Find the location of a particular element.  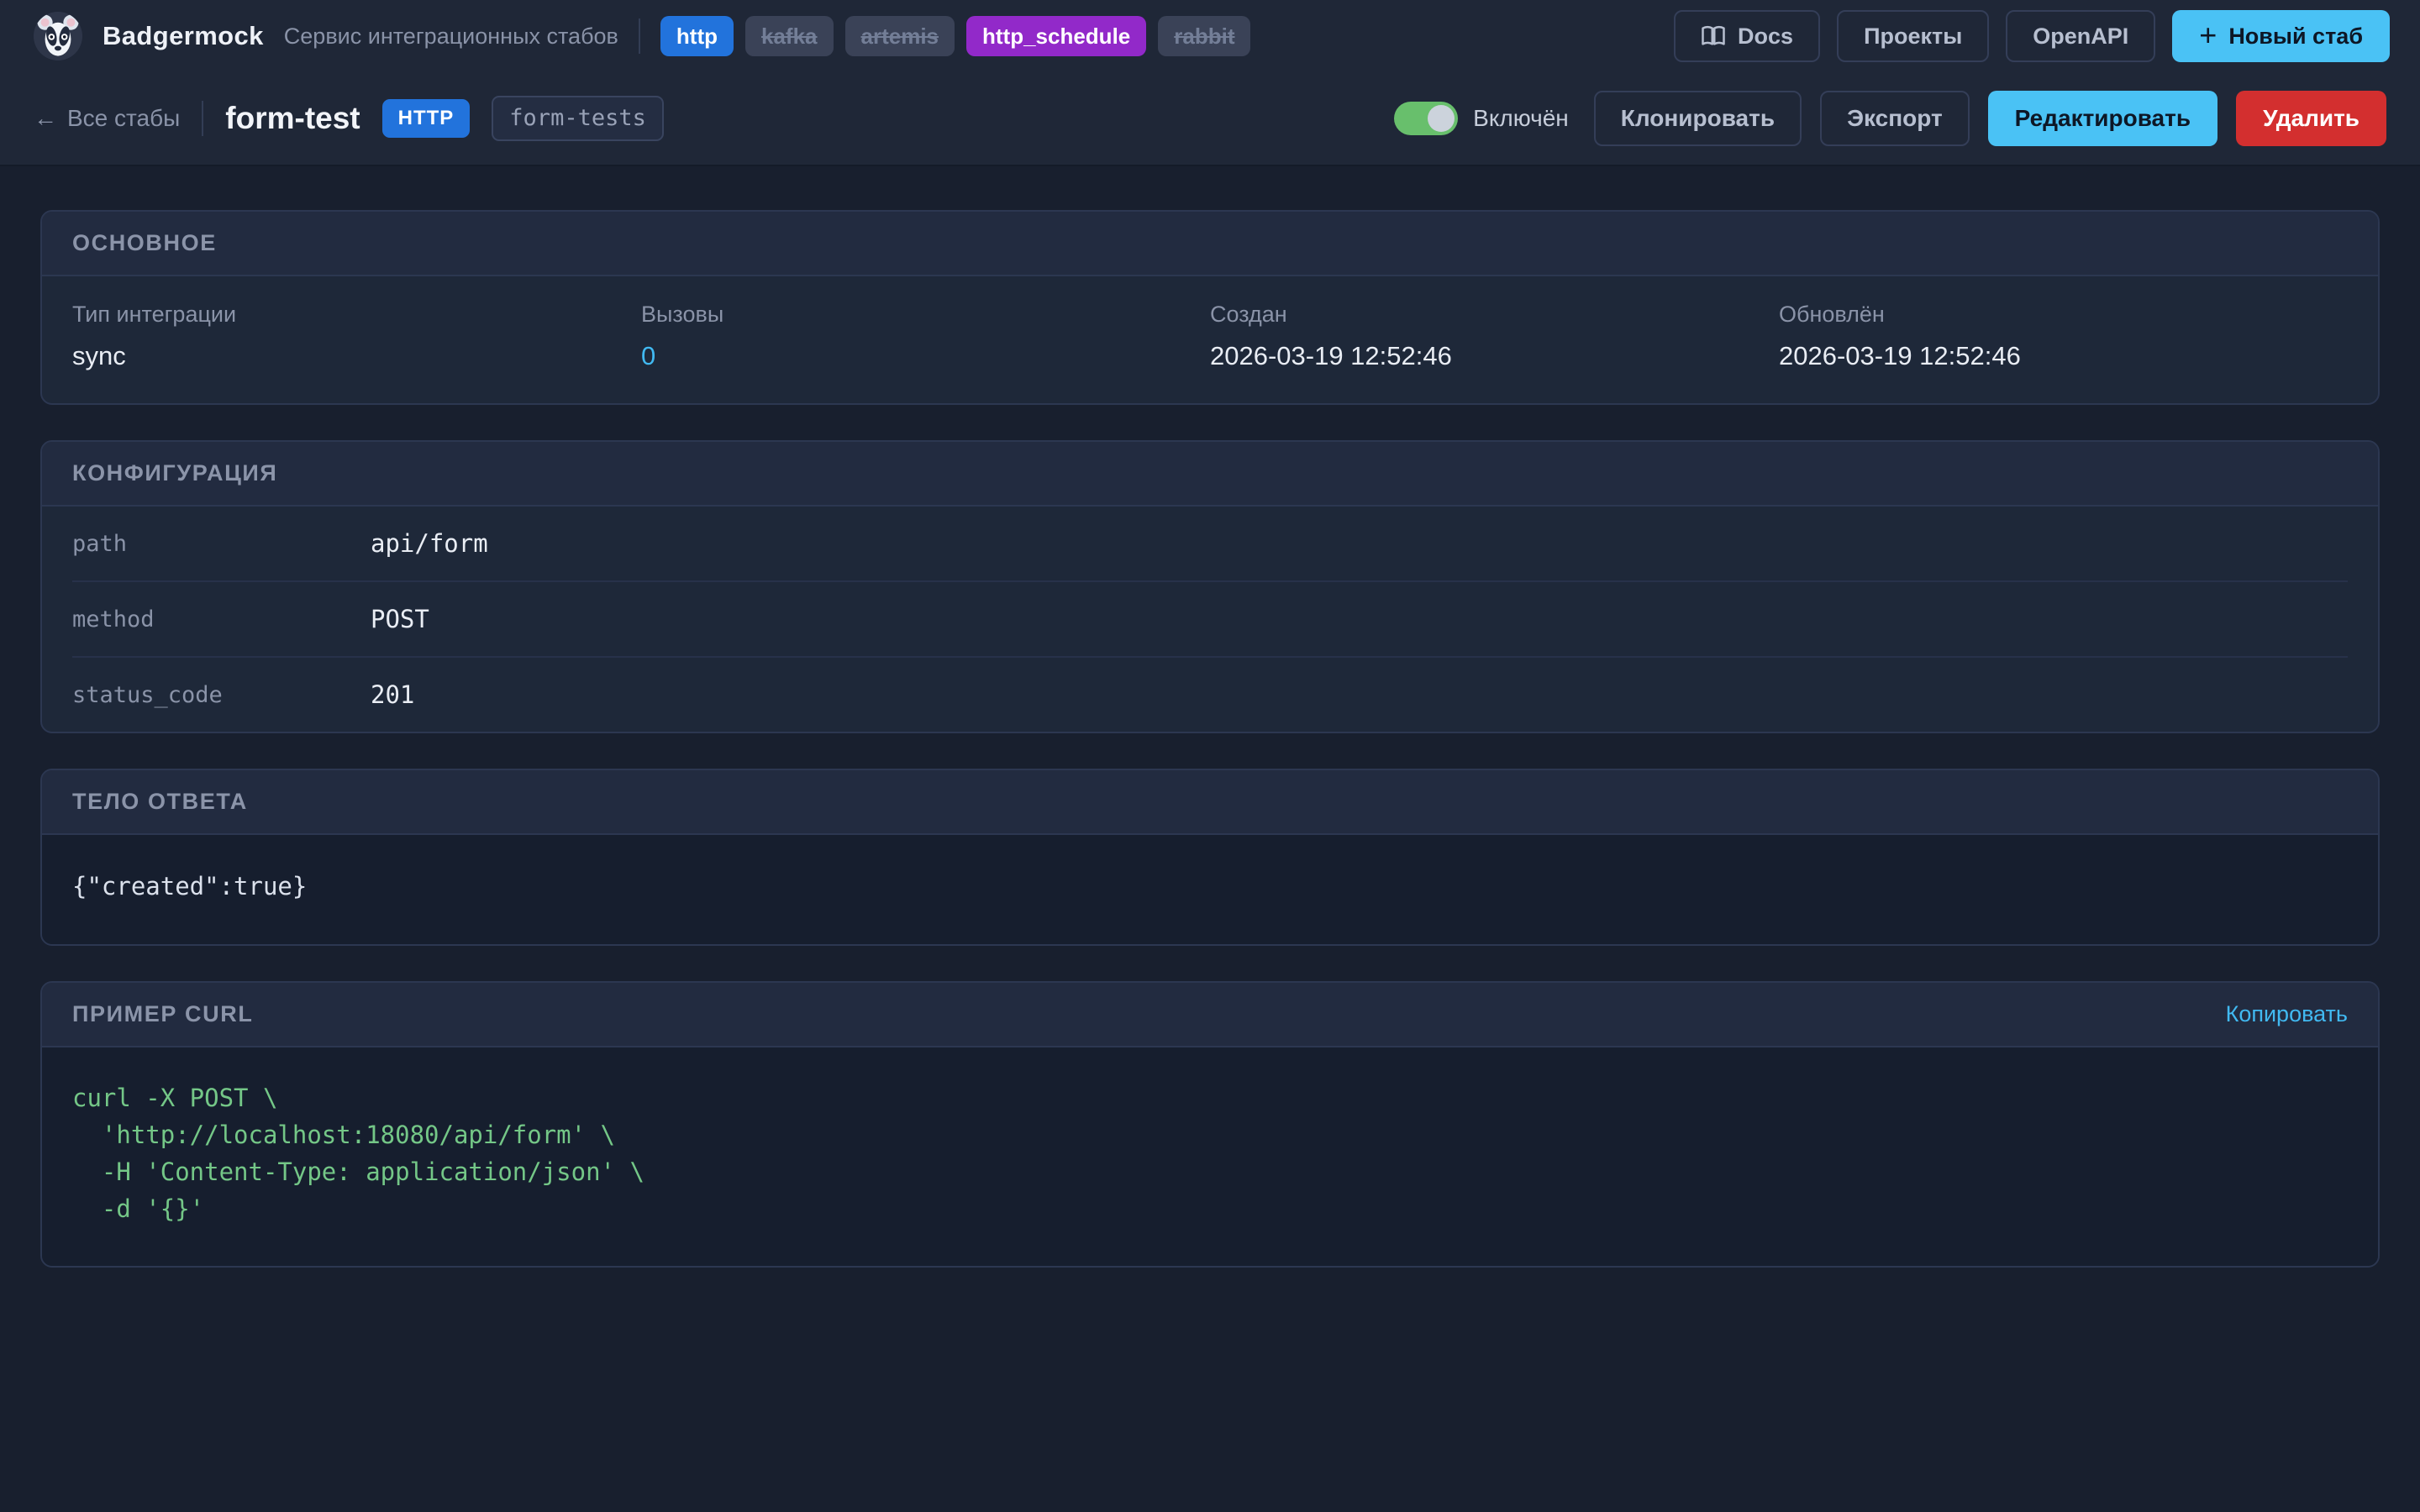

main-info-card-header: ОСНОВНОЕ is located at coordinates (1210, 244).